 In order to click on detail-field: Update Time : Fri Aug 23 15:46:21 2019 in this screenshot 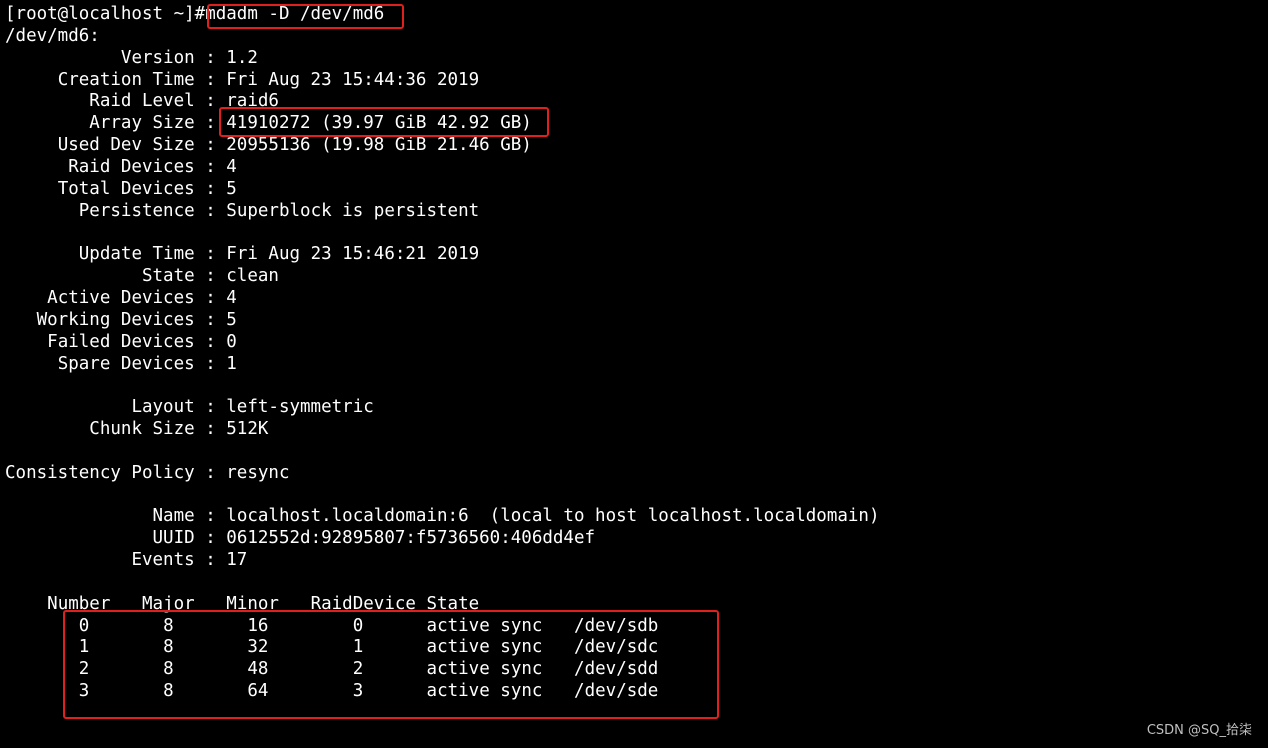, I will do `click(636, 255)`.